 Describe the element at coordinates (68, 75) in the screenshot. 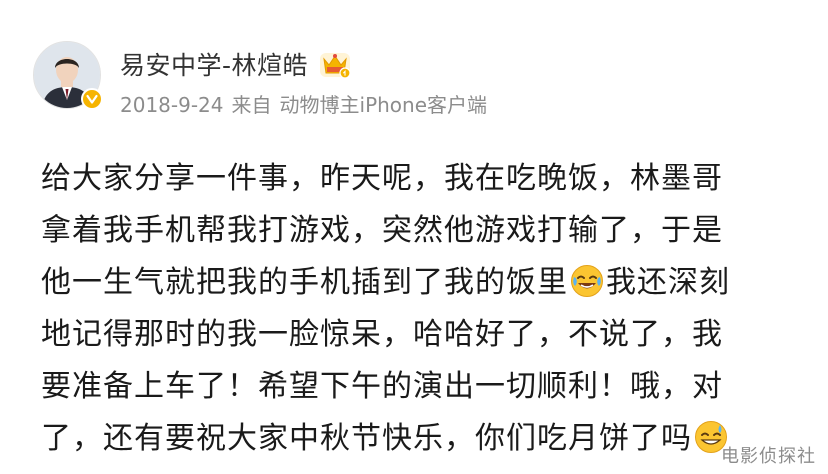

I see `author-avatar` at that location.